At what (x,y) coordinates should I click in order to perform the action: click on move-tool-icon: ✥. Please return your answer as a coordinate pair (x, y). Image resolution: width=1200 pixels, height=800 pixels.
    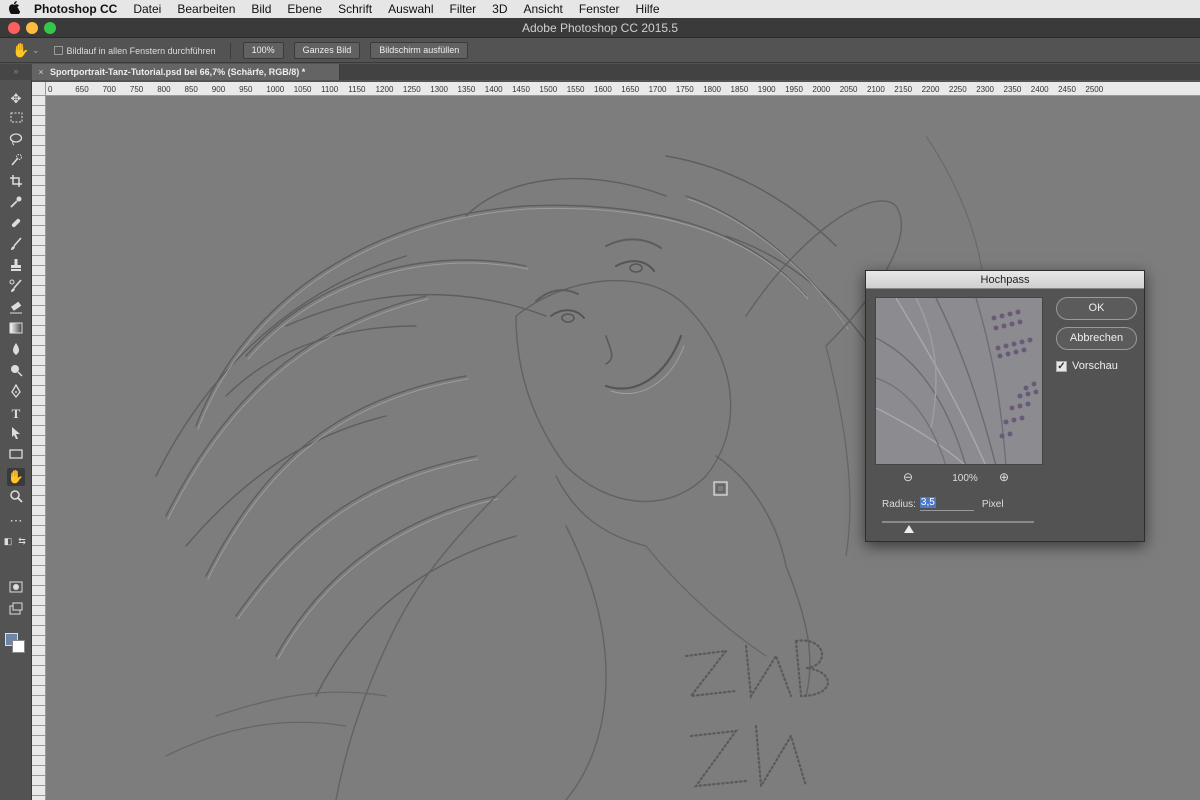
    Looking at the image, I should click on (16, 99).